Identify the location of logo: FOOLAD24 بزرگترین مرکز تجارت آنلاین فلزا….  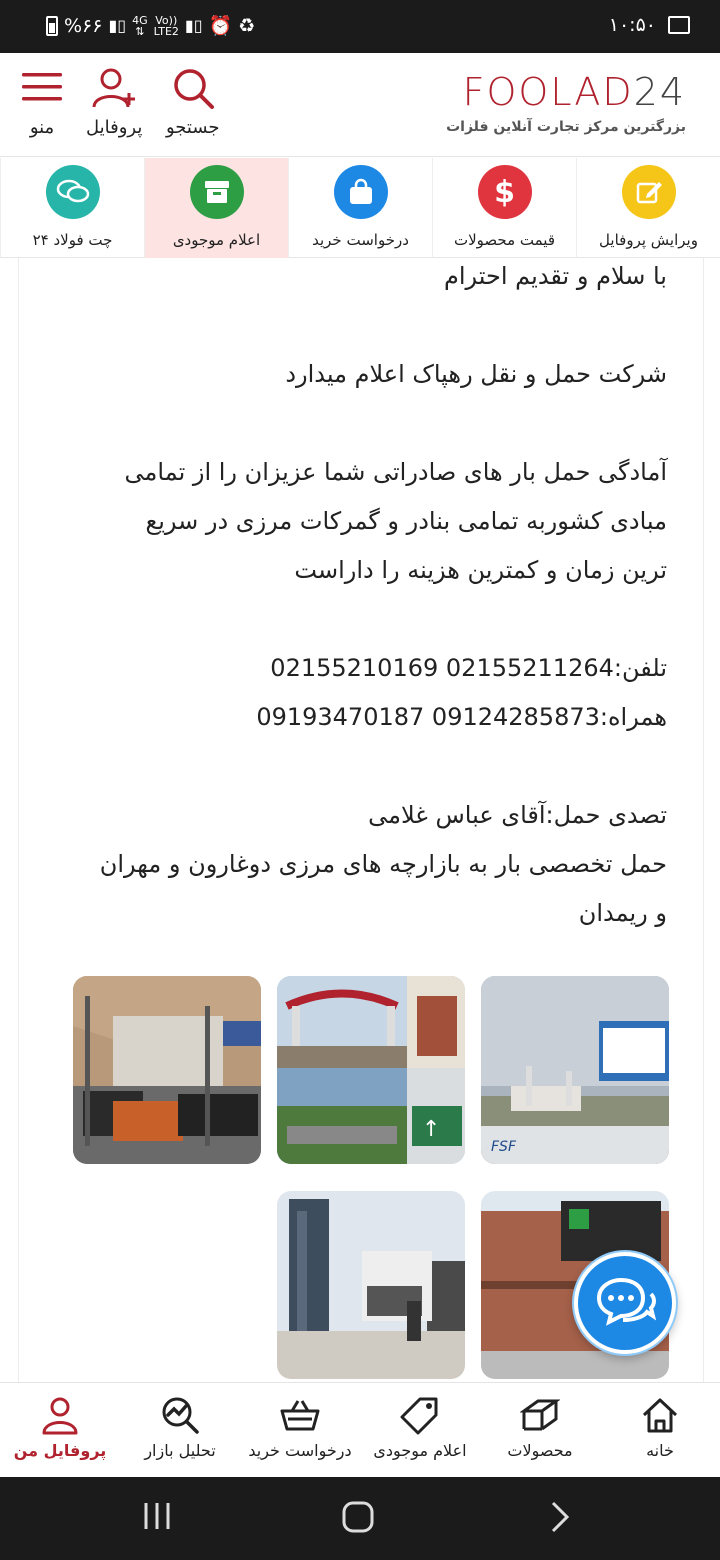
(566, 103).